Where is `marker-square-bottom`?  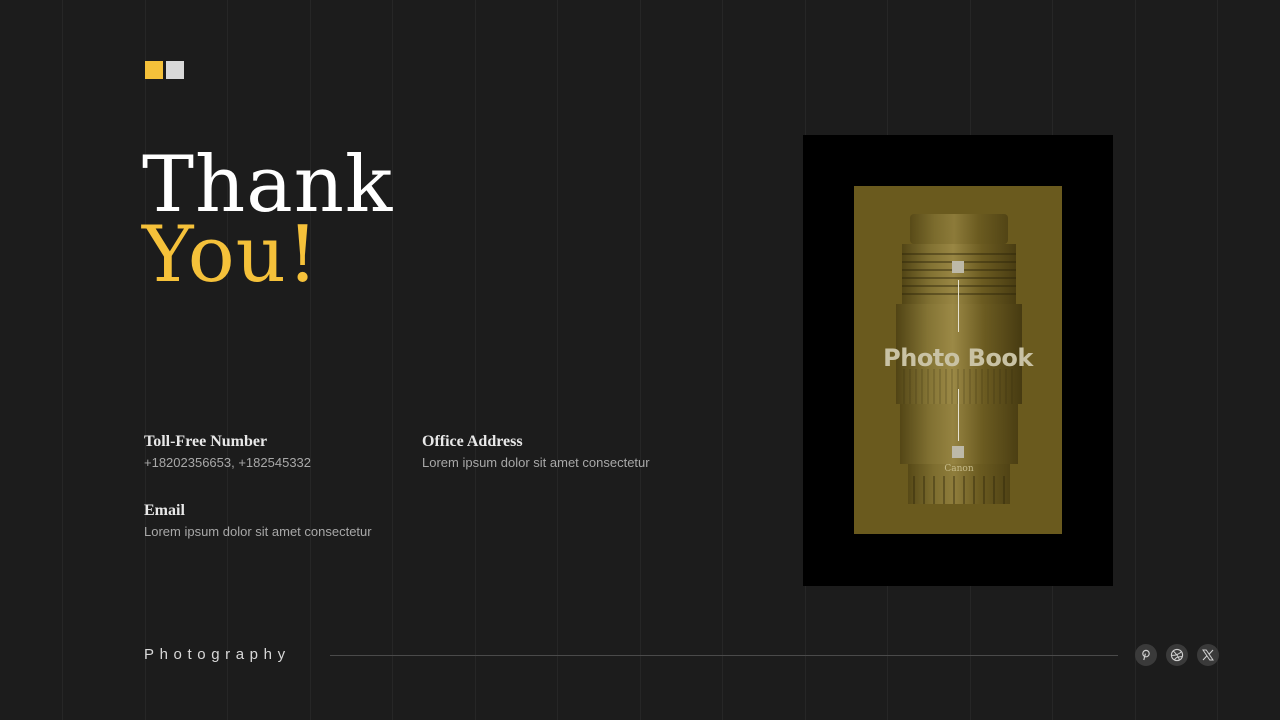 marker-square-bottom is located at coordinates (958, 452).